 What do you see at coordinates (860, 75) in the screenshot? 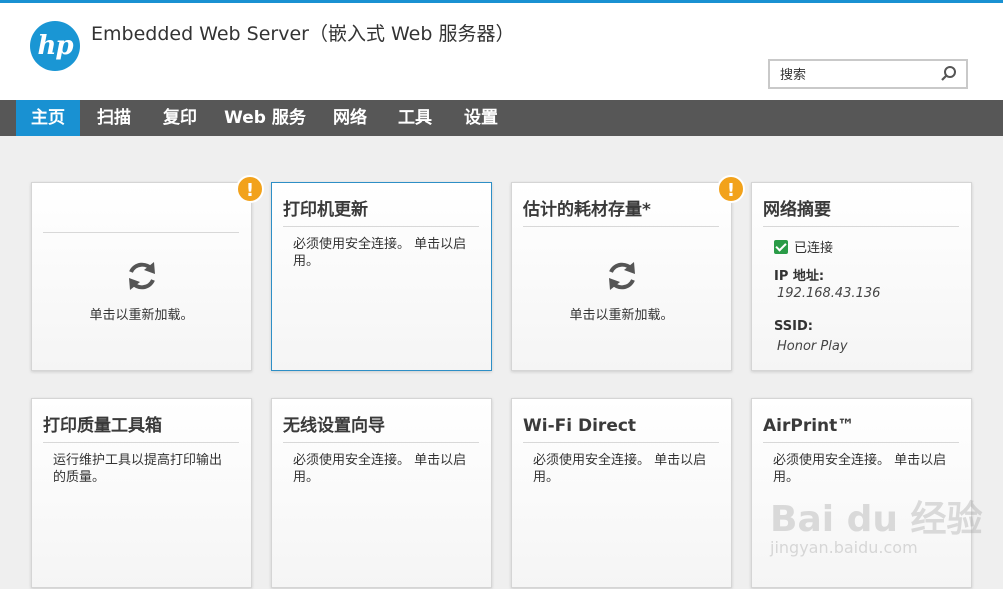
I see `search-input` at bounding box center [860, 75].